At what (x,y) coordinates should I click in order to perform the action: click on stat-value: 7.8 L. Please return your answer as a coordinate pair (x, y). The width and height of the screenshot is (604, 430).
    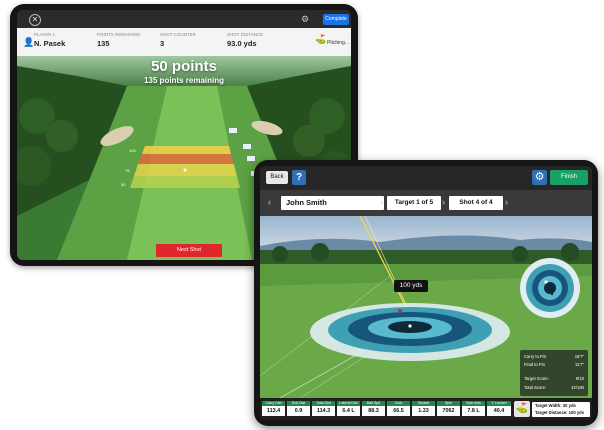
    Looking at the image, I should click on (473, 411).